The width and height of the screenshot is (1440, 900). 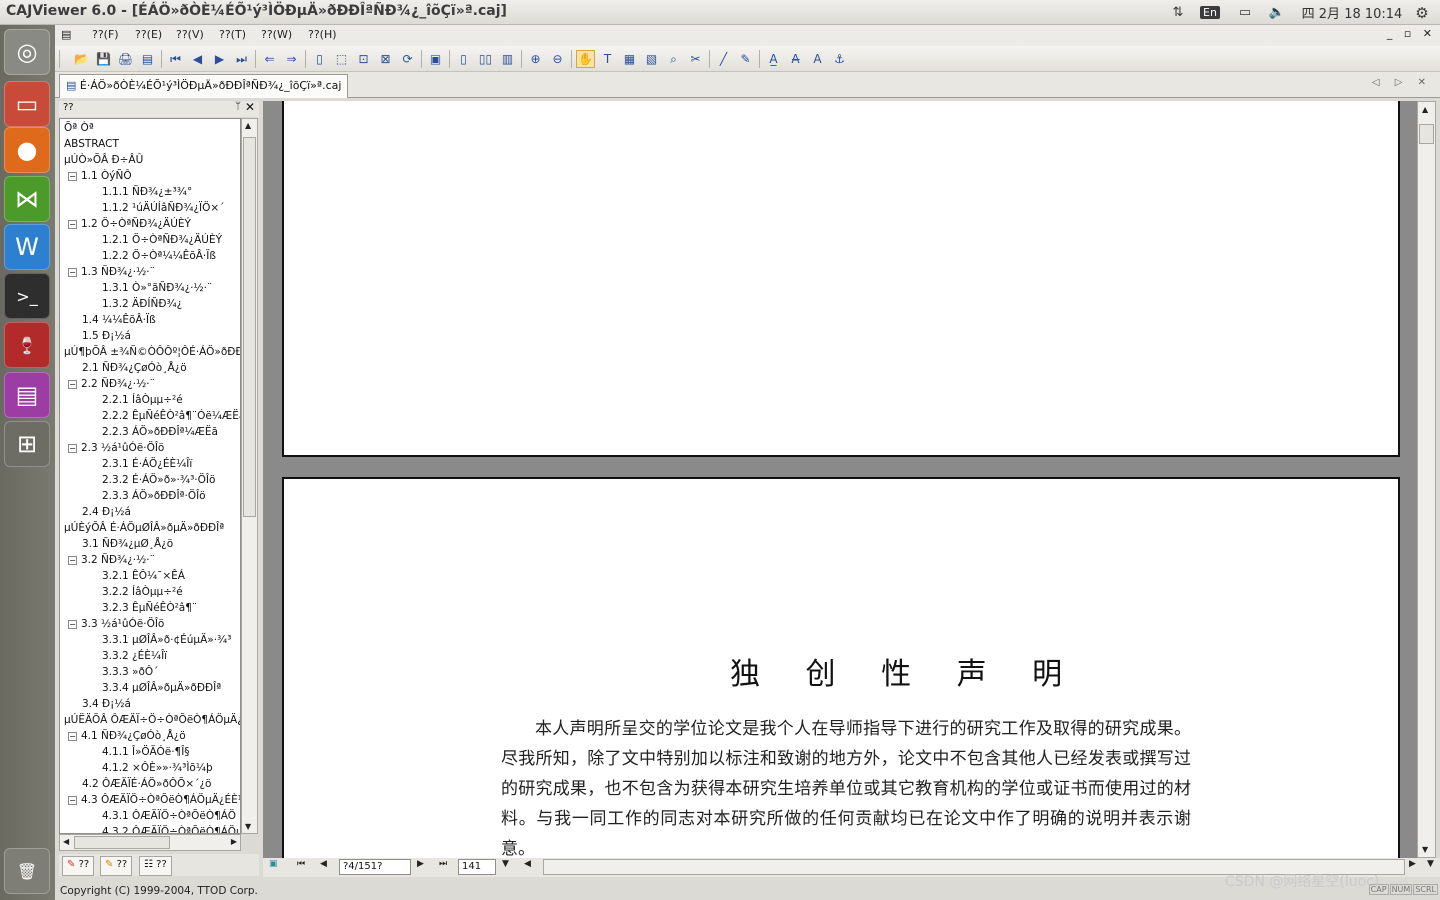 I want to click on toc-item: −2.2 ÑÐ¾¿·½·¨, so click(x=111, y=386).